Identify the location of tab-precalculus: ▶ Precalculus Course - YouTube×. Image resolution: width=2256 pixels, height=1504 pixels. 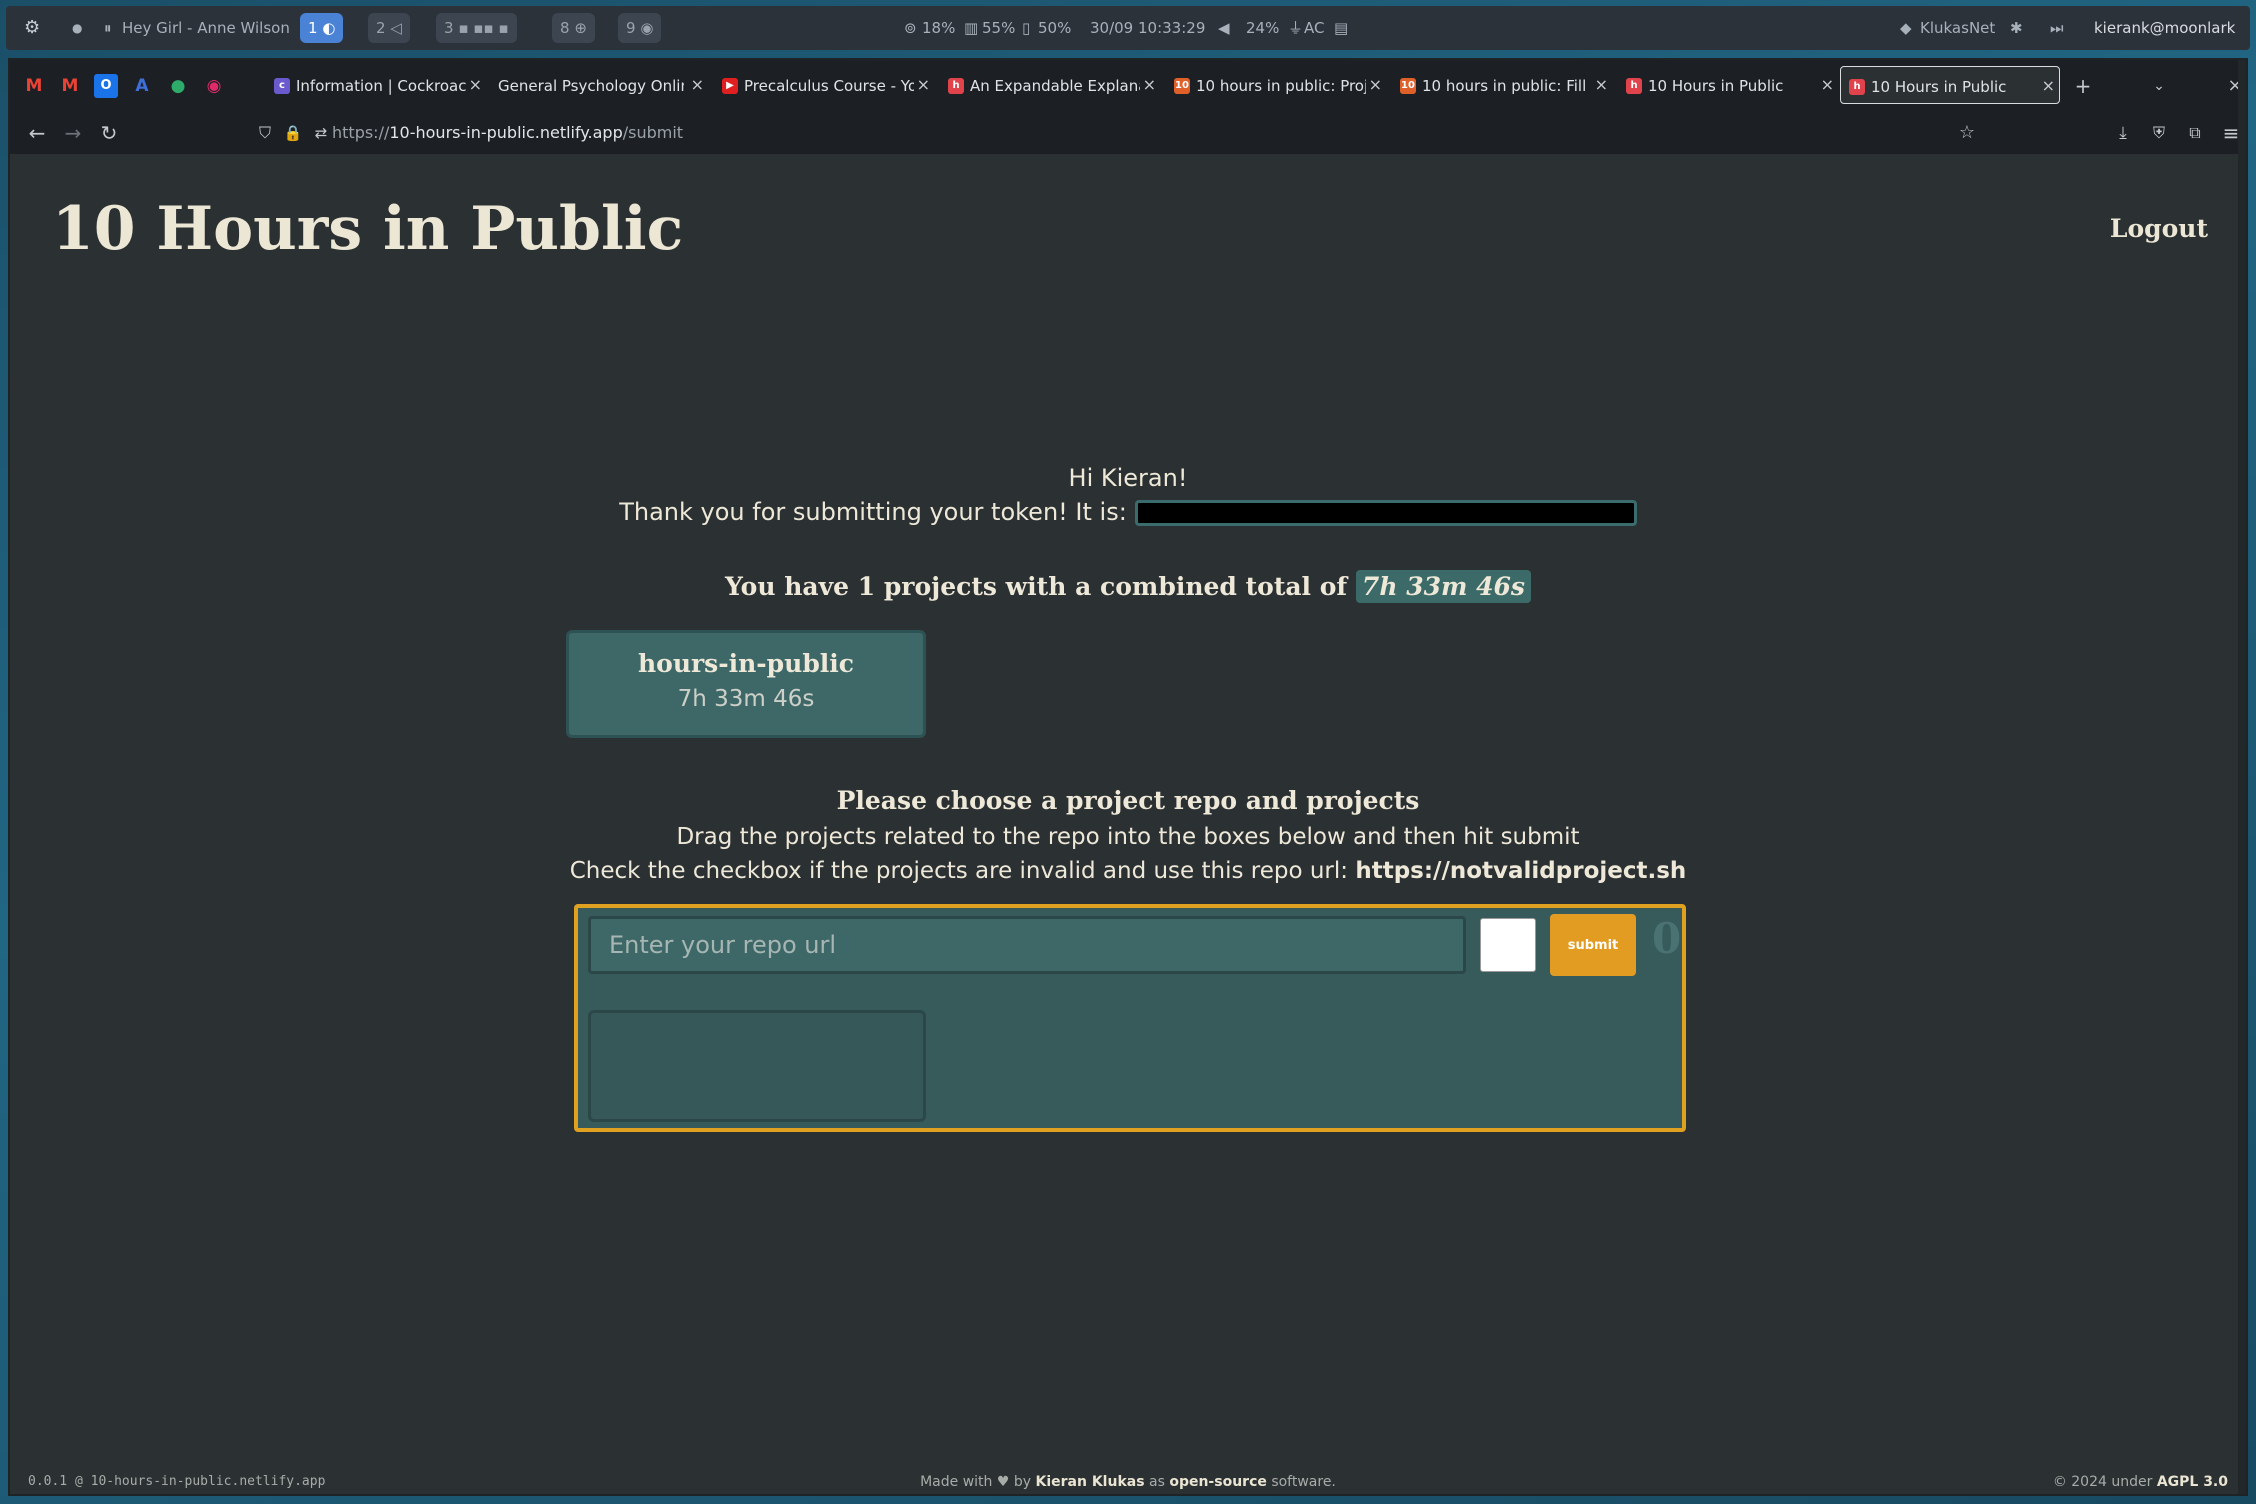
(828, 85).